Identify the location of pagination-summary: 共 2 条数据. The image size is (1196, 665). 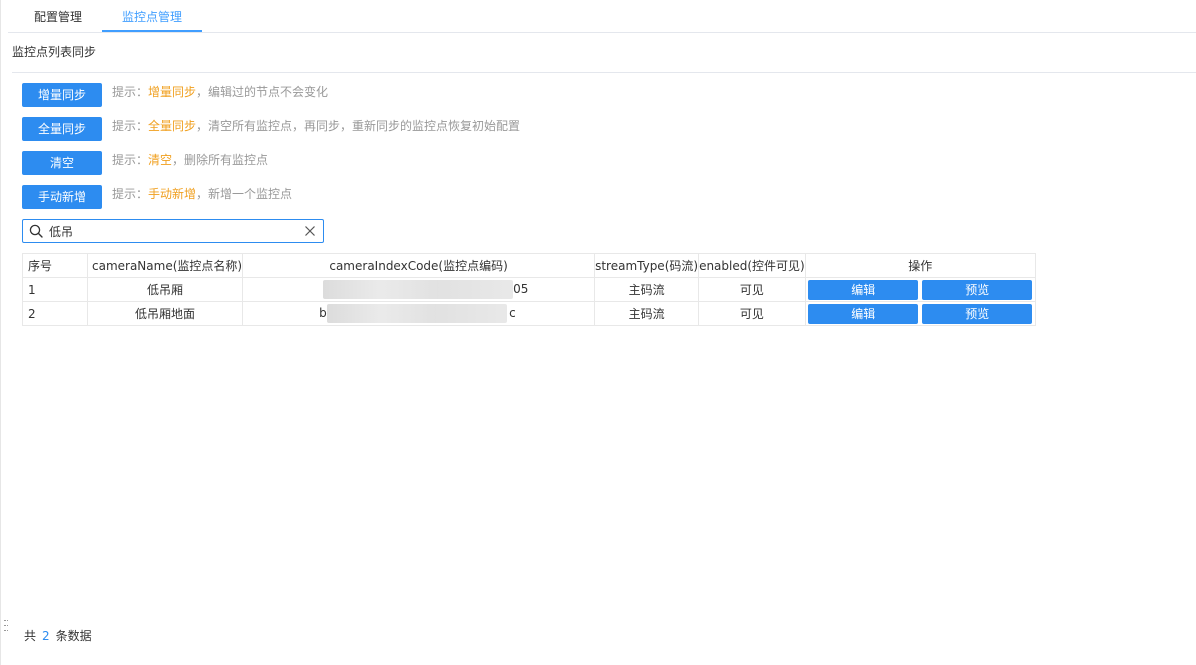
(58, 635).